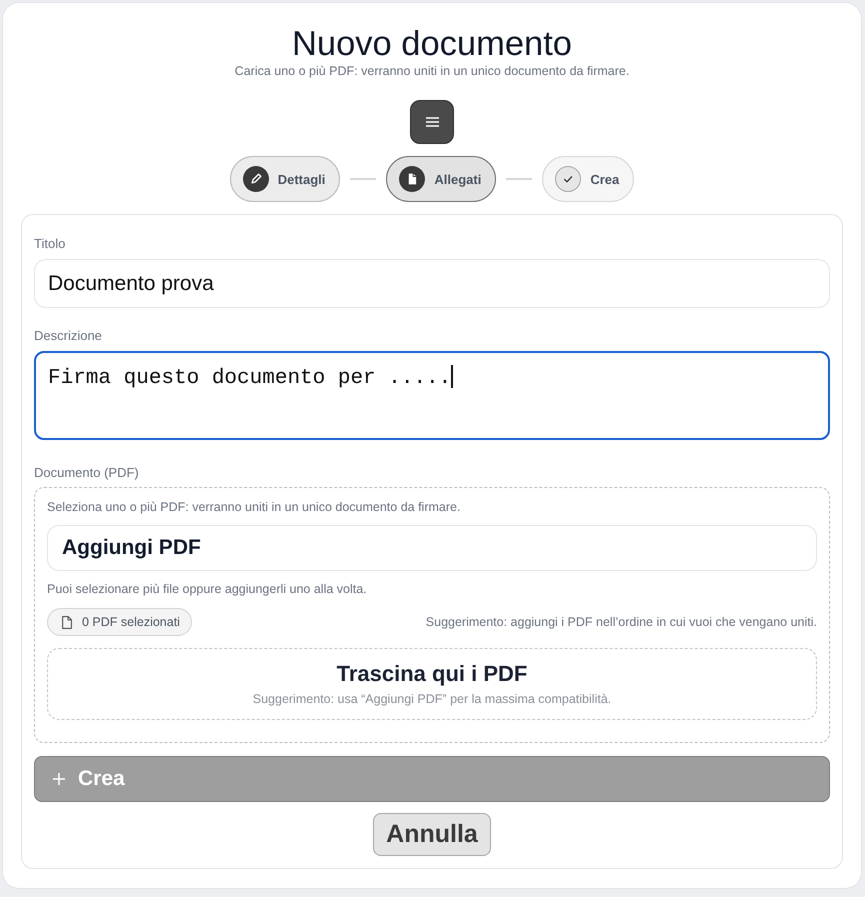  I want to click on plus-icon, so click(59, 779).